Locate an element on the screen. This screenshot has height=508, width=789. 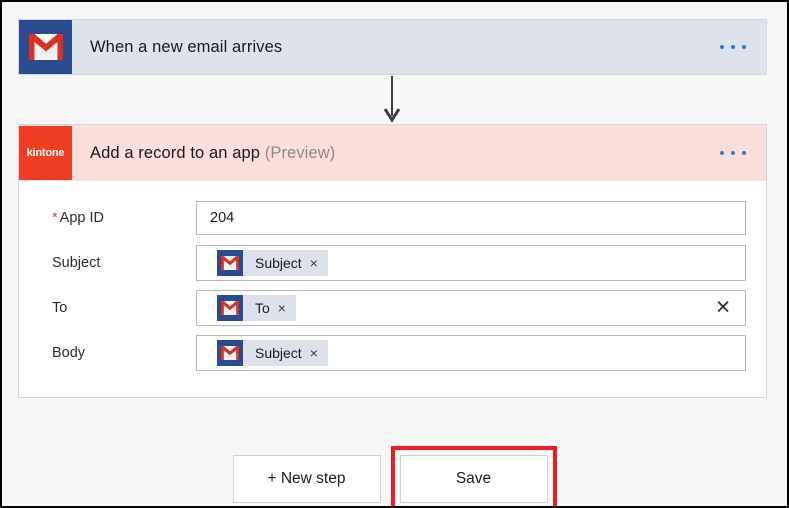
token-chip-body-subject: Subject × is located at coordinates (272, 352).